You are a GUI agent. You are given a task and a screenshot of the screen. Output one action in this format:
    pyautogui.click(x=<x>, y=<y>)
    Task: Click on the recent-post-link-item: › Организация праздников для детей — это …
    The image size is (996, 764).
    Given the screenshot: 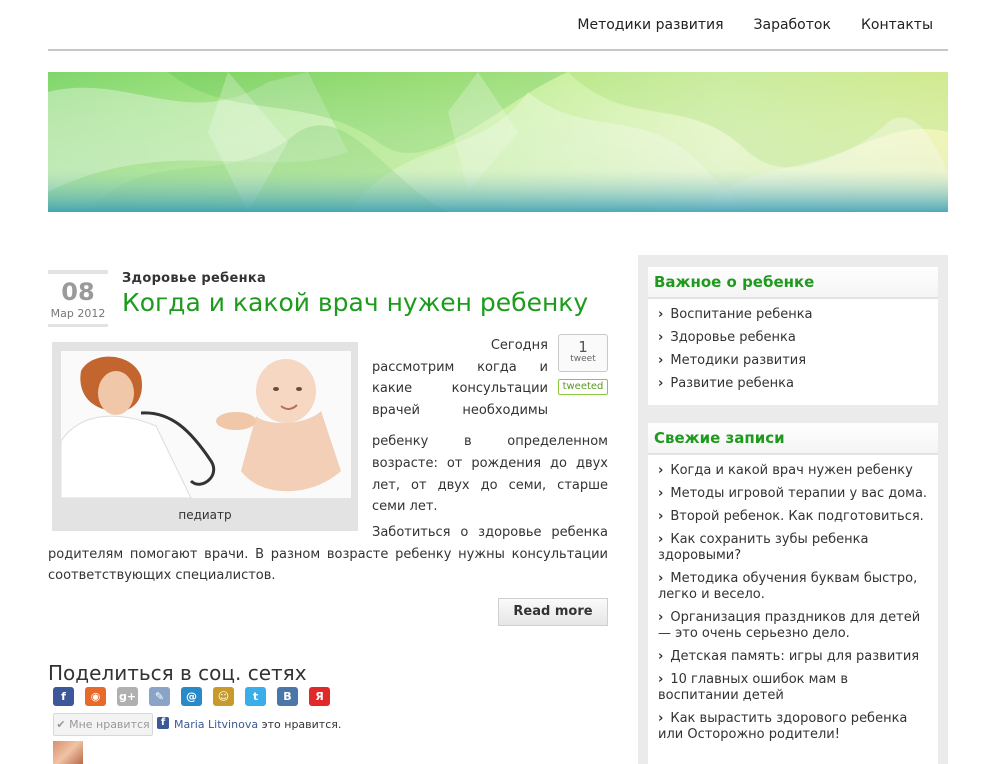 What is the action you would take?
    pyautogui.click(x=793, y=626)
    